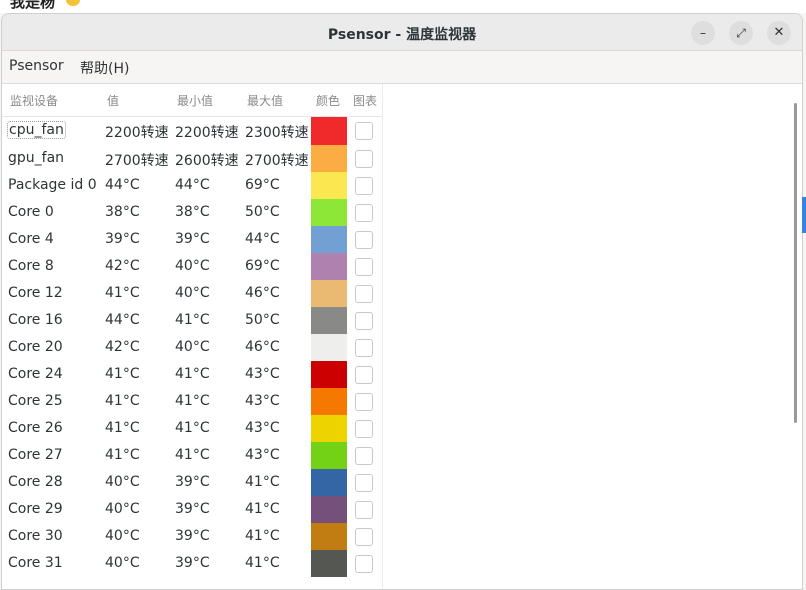  I want to click on table-row: Core 20 42°C 40°C 46°C, so click(192, 347).